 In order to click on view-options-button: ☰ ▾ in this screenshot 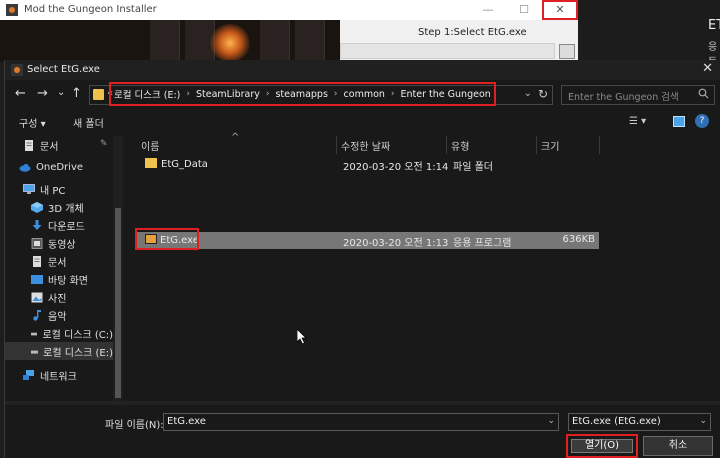, I will do `click(641, 122)`.